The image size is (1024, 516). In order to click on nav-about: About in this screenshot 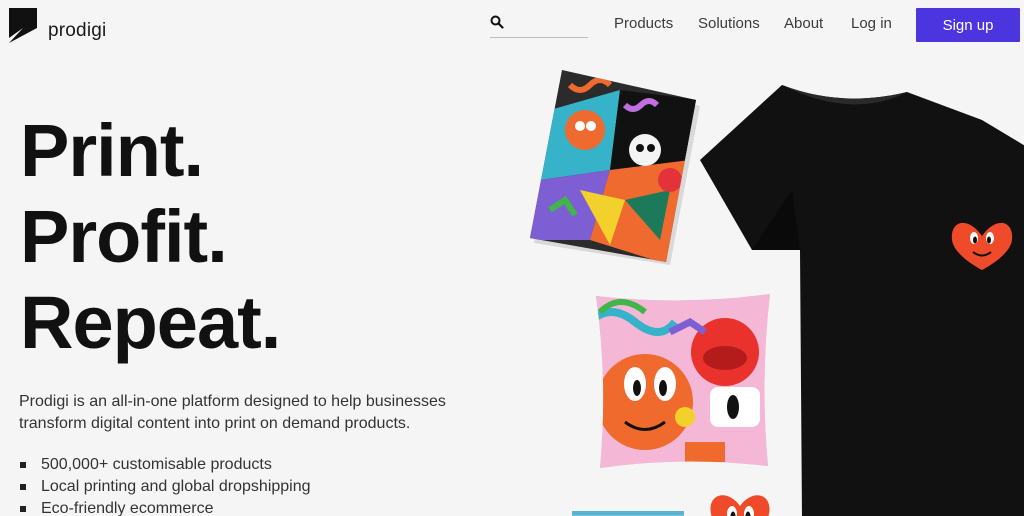, I will do `click(803, 23)`.